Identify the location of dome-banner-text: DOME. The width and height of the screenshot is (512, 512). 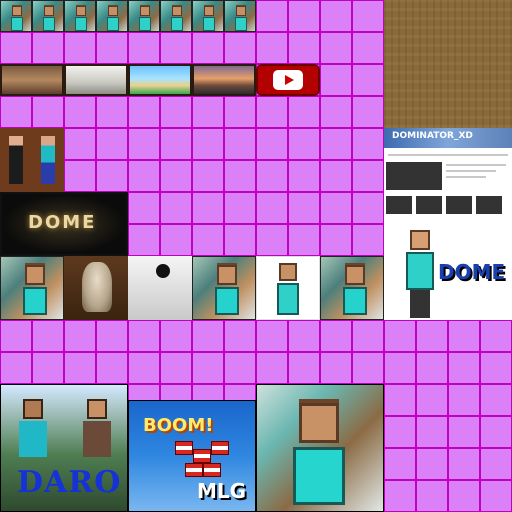
(62, 222).